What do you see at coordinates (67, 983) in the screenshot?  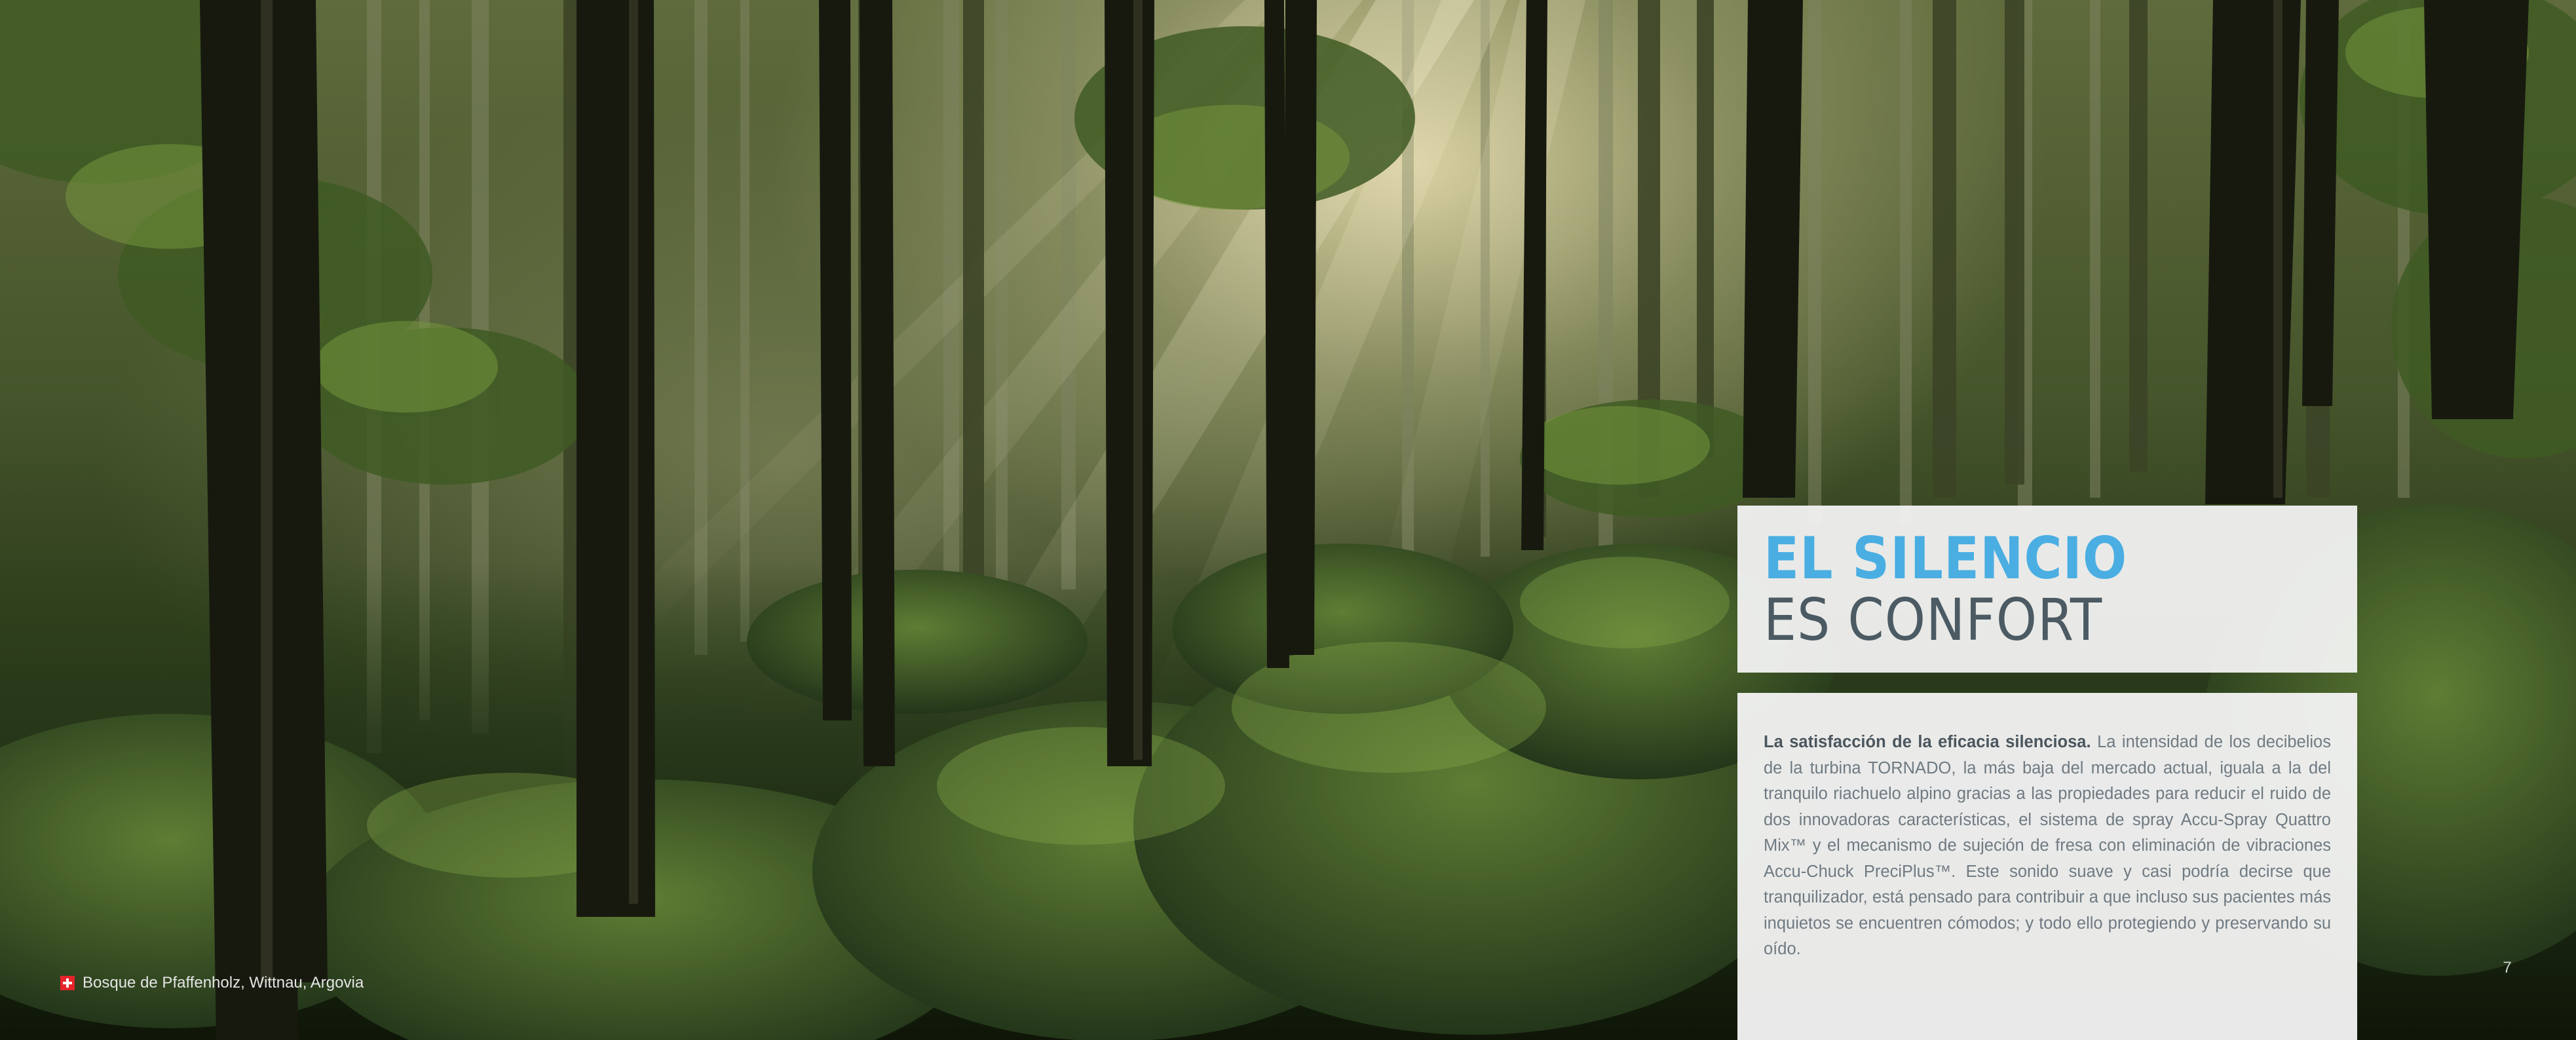 I see `swiss-flag-icon` at bounding box center [67, 983].